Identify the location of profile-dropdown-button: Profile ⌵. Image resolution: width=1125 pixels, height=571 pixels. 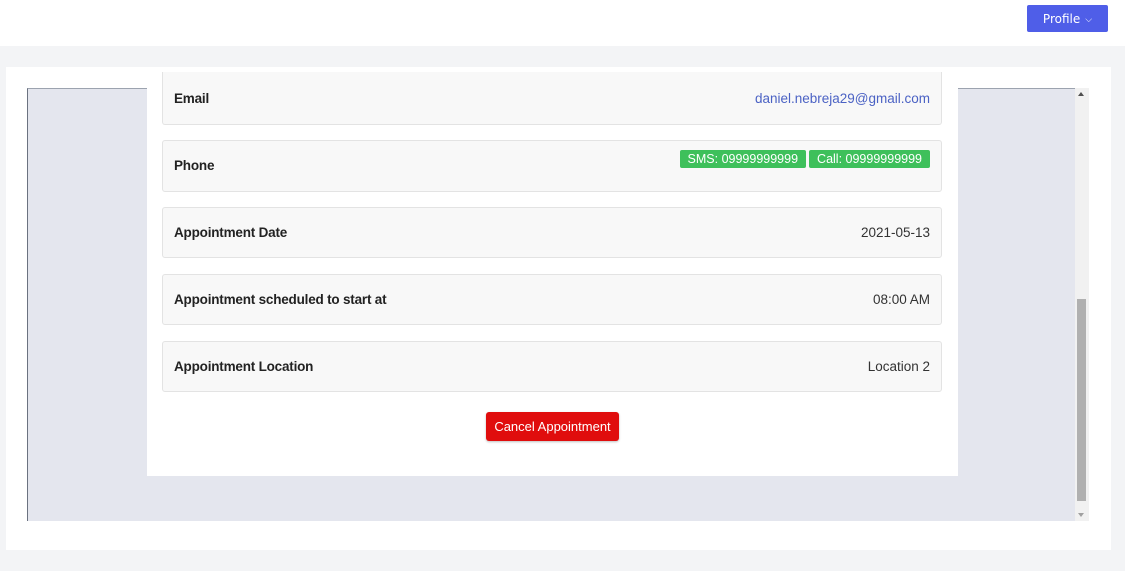
(1067, 18).